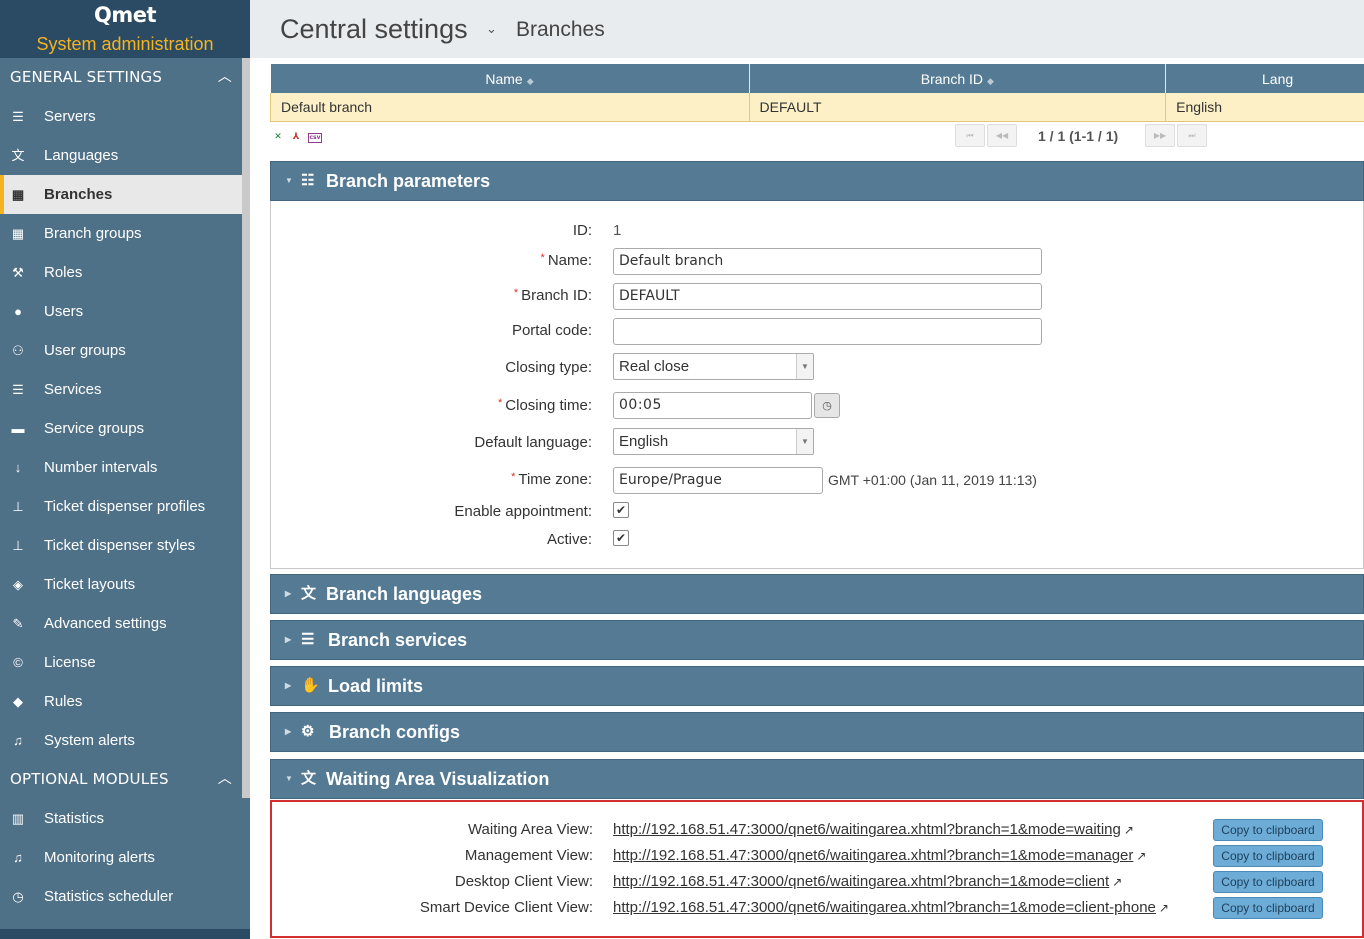 This screenshot has height=939, width=1364. I want to click on sidebar-item-ticket-dispenser-profiles: ⊥ Ticket dispenser profiles, so click(121, 506).